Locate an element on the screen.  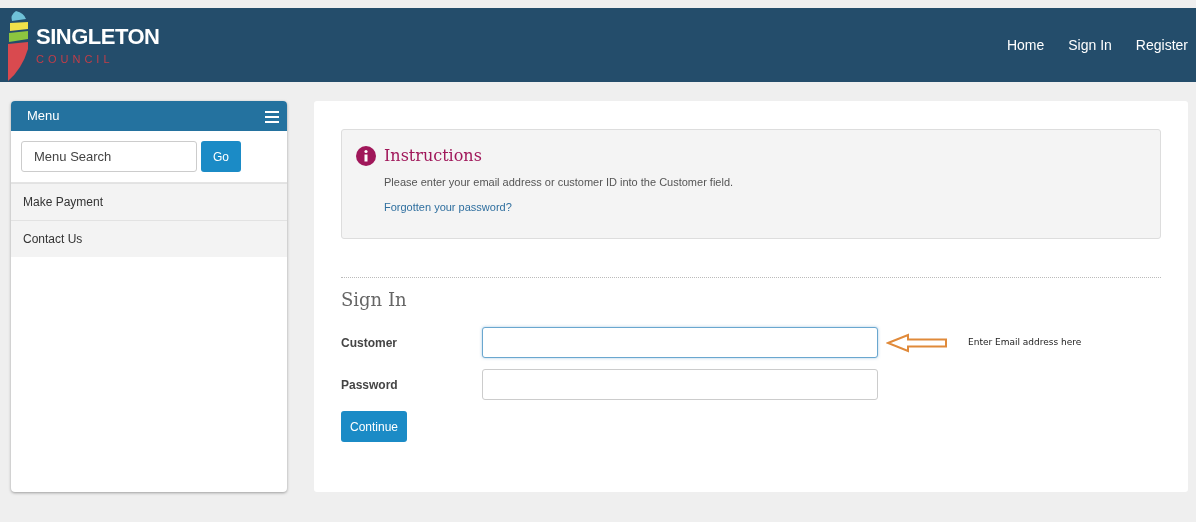
nav-link: Register is located at coordinates (1161, 45).